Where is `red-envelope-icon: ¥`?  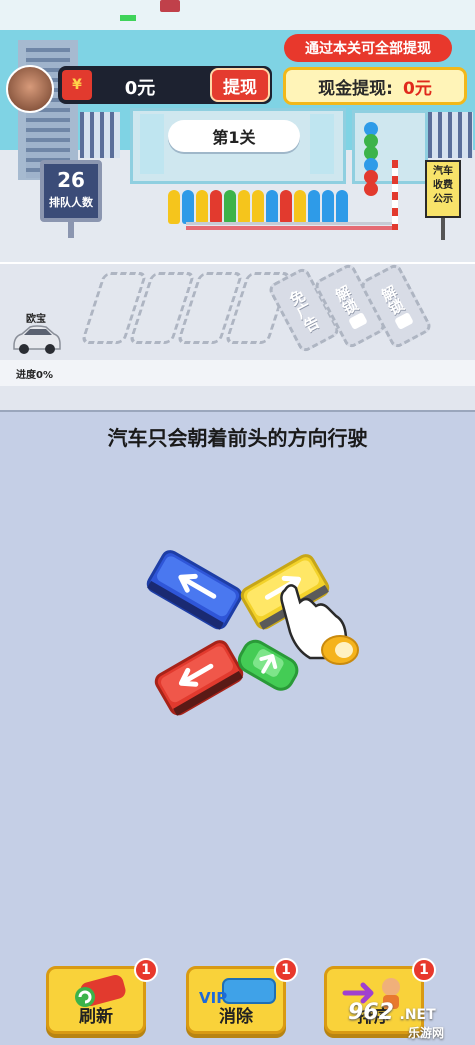
red-envelope-icon: ¥ is located at coordinates (77, 85).